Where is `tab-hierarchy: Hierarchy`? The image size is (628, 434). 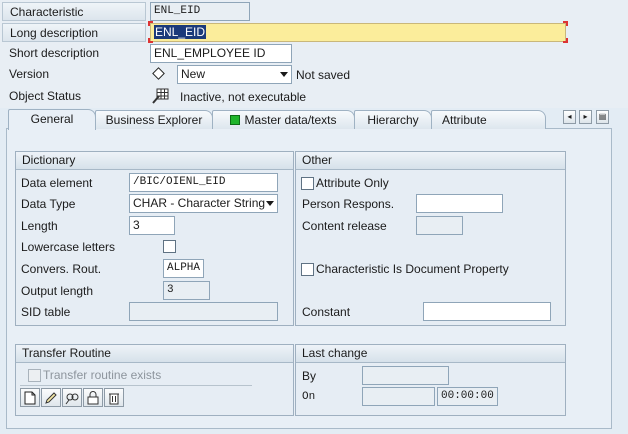 tab-hierarchy: Hierarchy is located at coordinates (393, 119).